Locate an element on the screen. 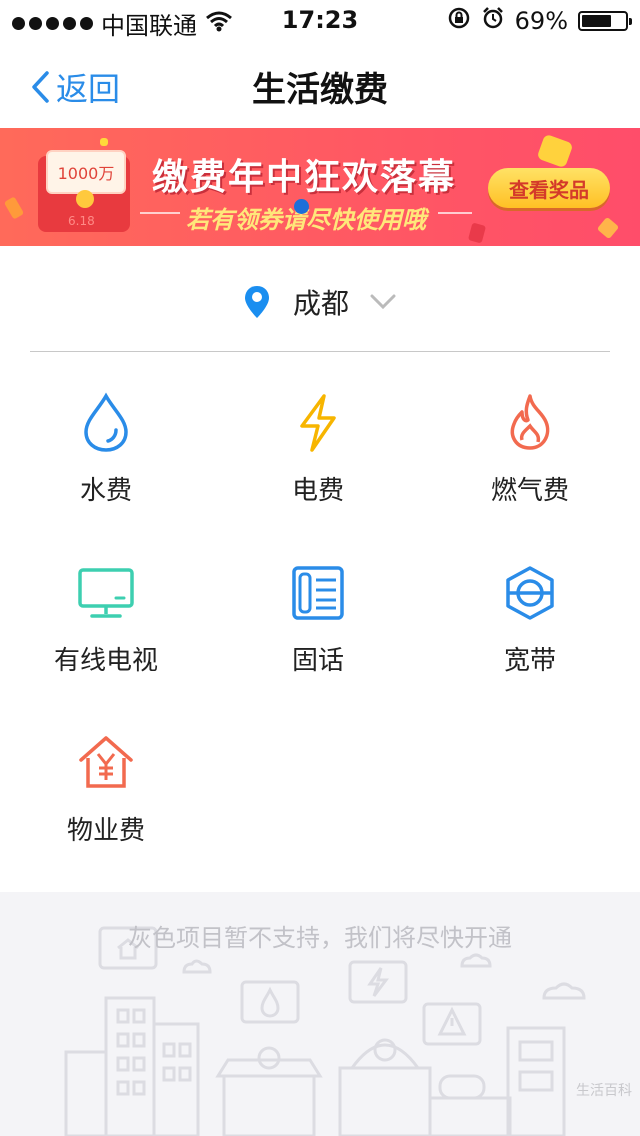 The width and height of the screenshot is (640, 1136). service-broadband: 宽带 is located at coordinates (530, 607).